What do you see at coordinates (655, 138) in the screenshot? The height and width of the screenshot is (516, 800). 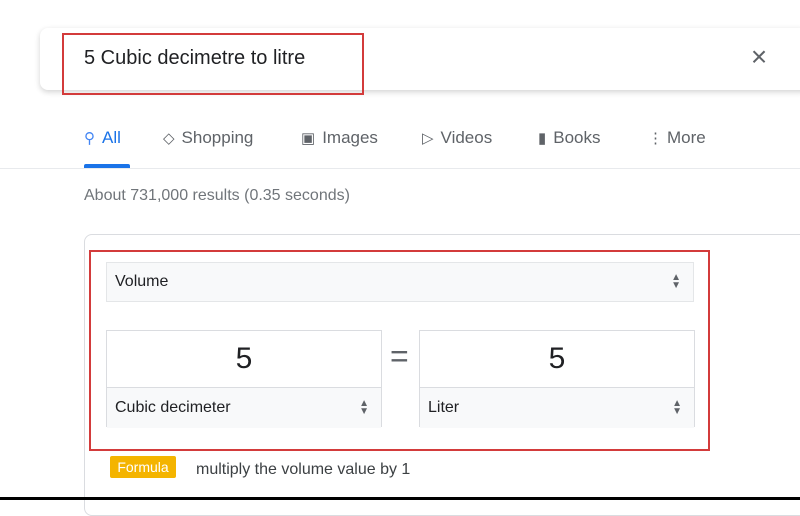 I see `more-vert-icon: ⋮` at bounding box center [655, 138].